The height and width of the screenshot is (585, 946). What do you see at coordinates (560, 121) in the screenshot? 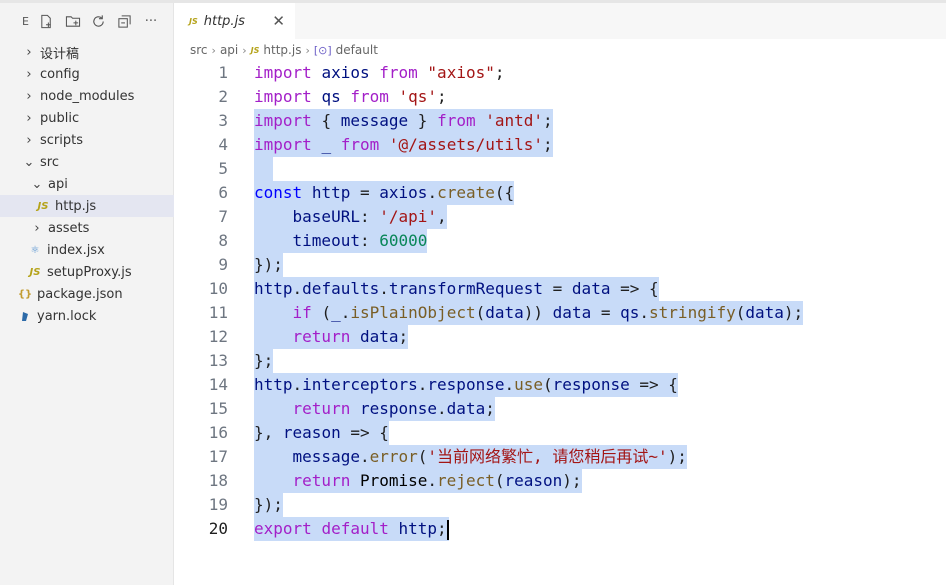
I see `code-line: 3 import { message } from 'antd';` at bounding box center [560, 121].